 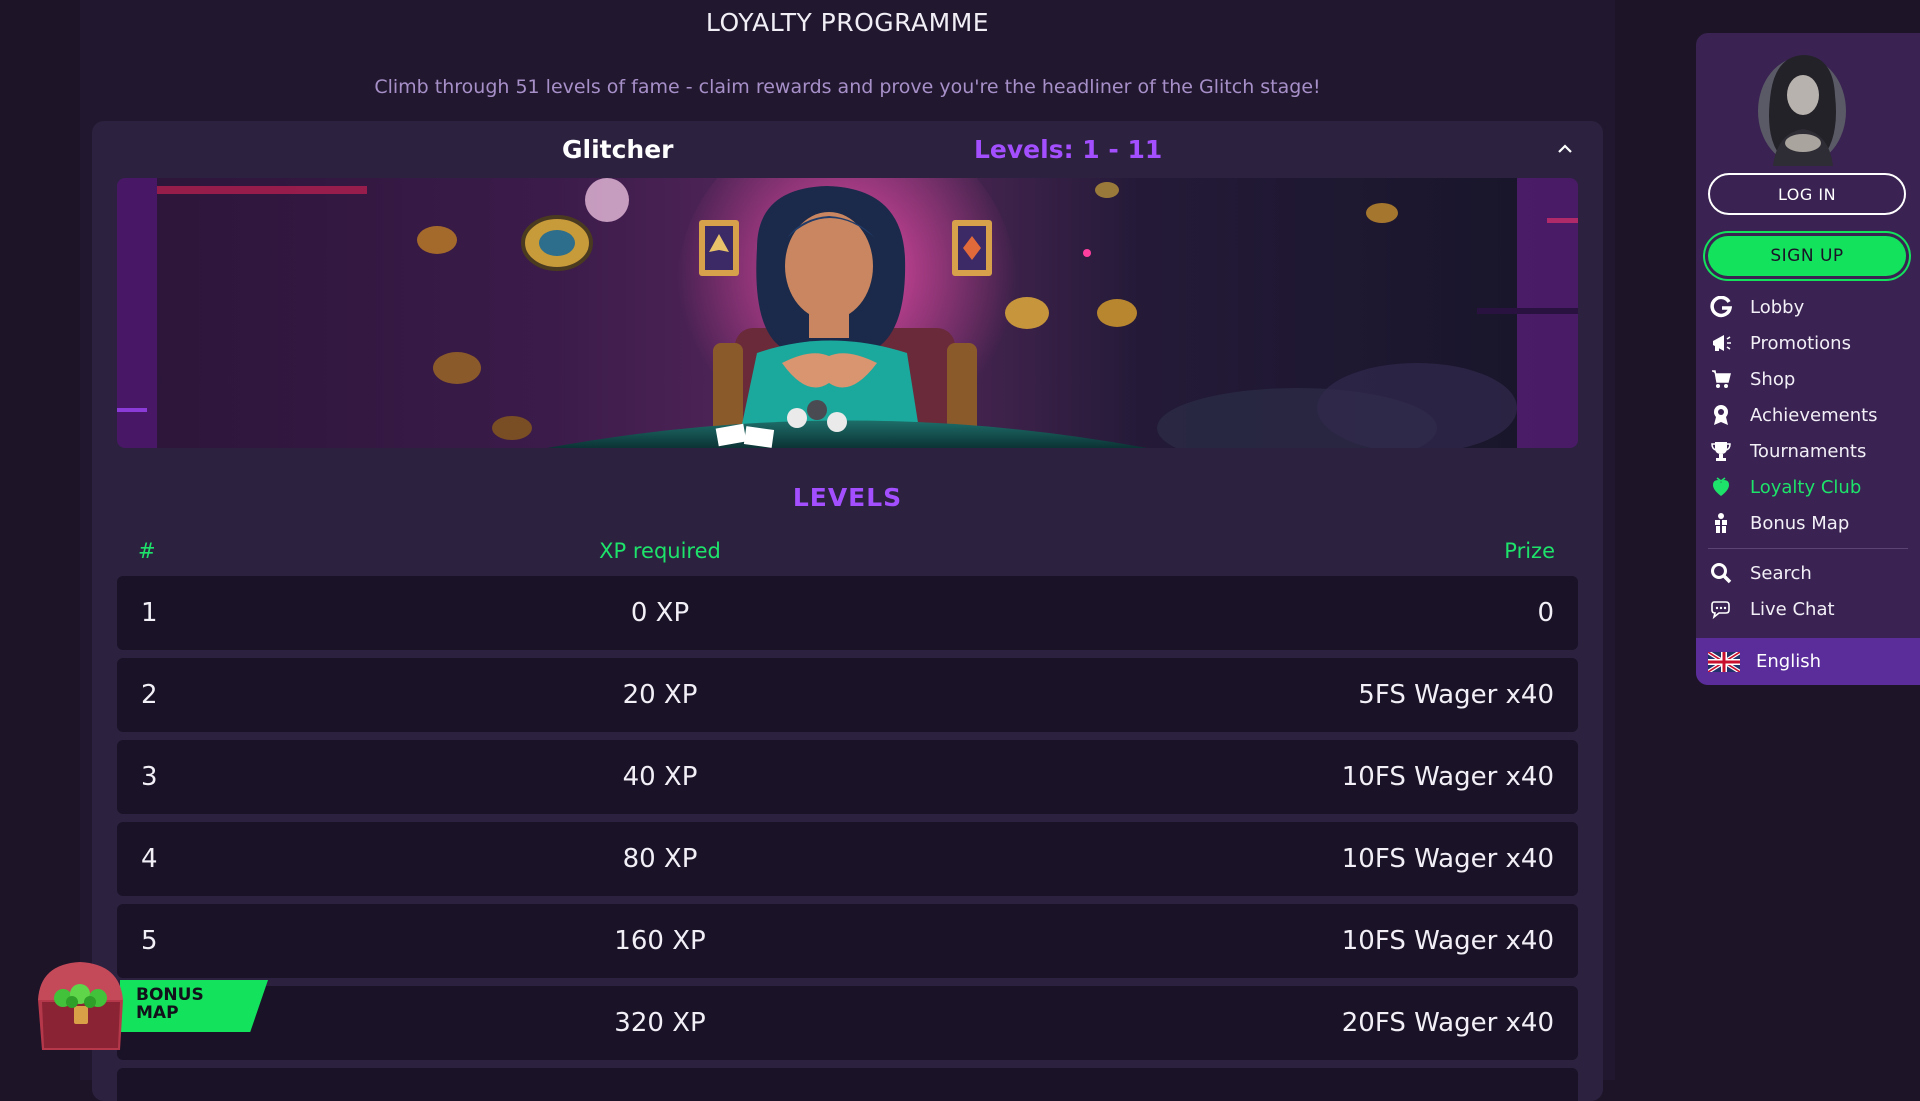 What do you see at coordinates (1721, 609) in the screenshot?
I see `chat-icon` at bounding box center [1721, 609].